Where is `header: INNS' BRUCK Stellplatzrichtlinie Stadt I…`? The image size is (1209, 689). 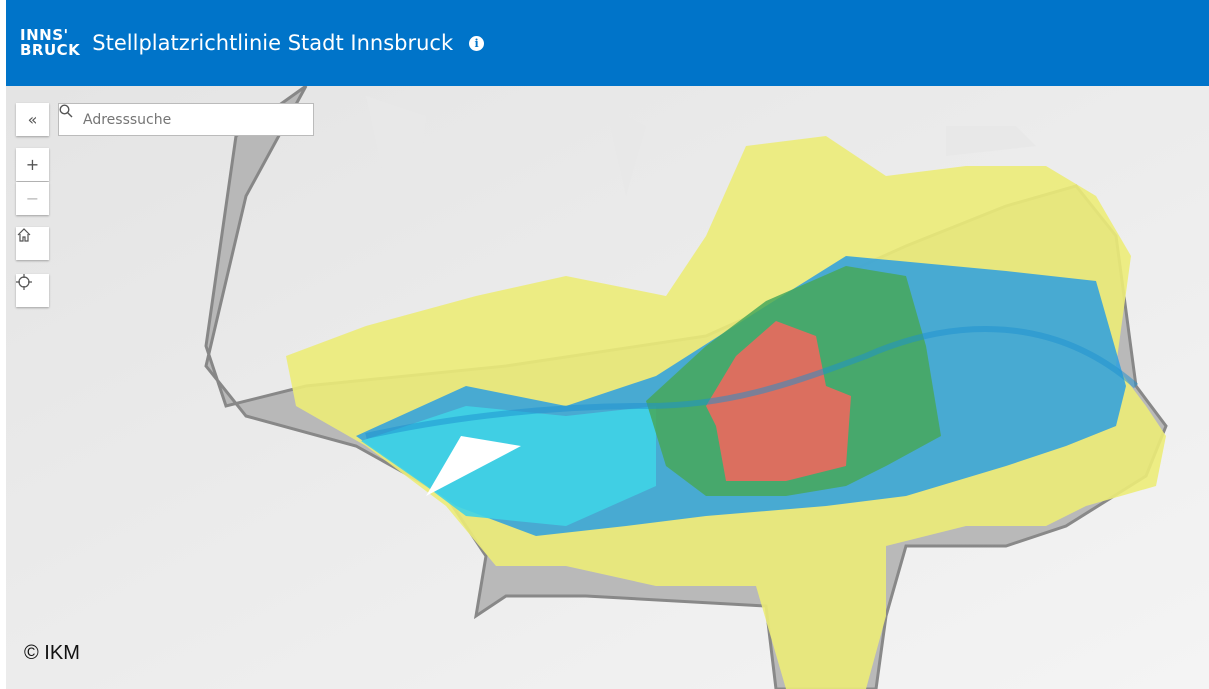
header: INNS' BRUCK Stellplatzrichtlinie Stadt I… is located at coordinates (607, 43).